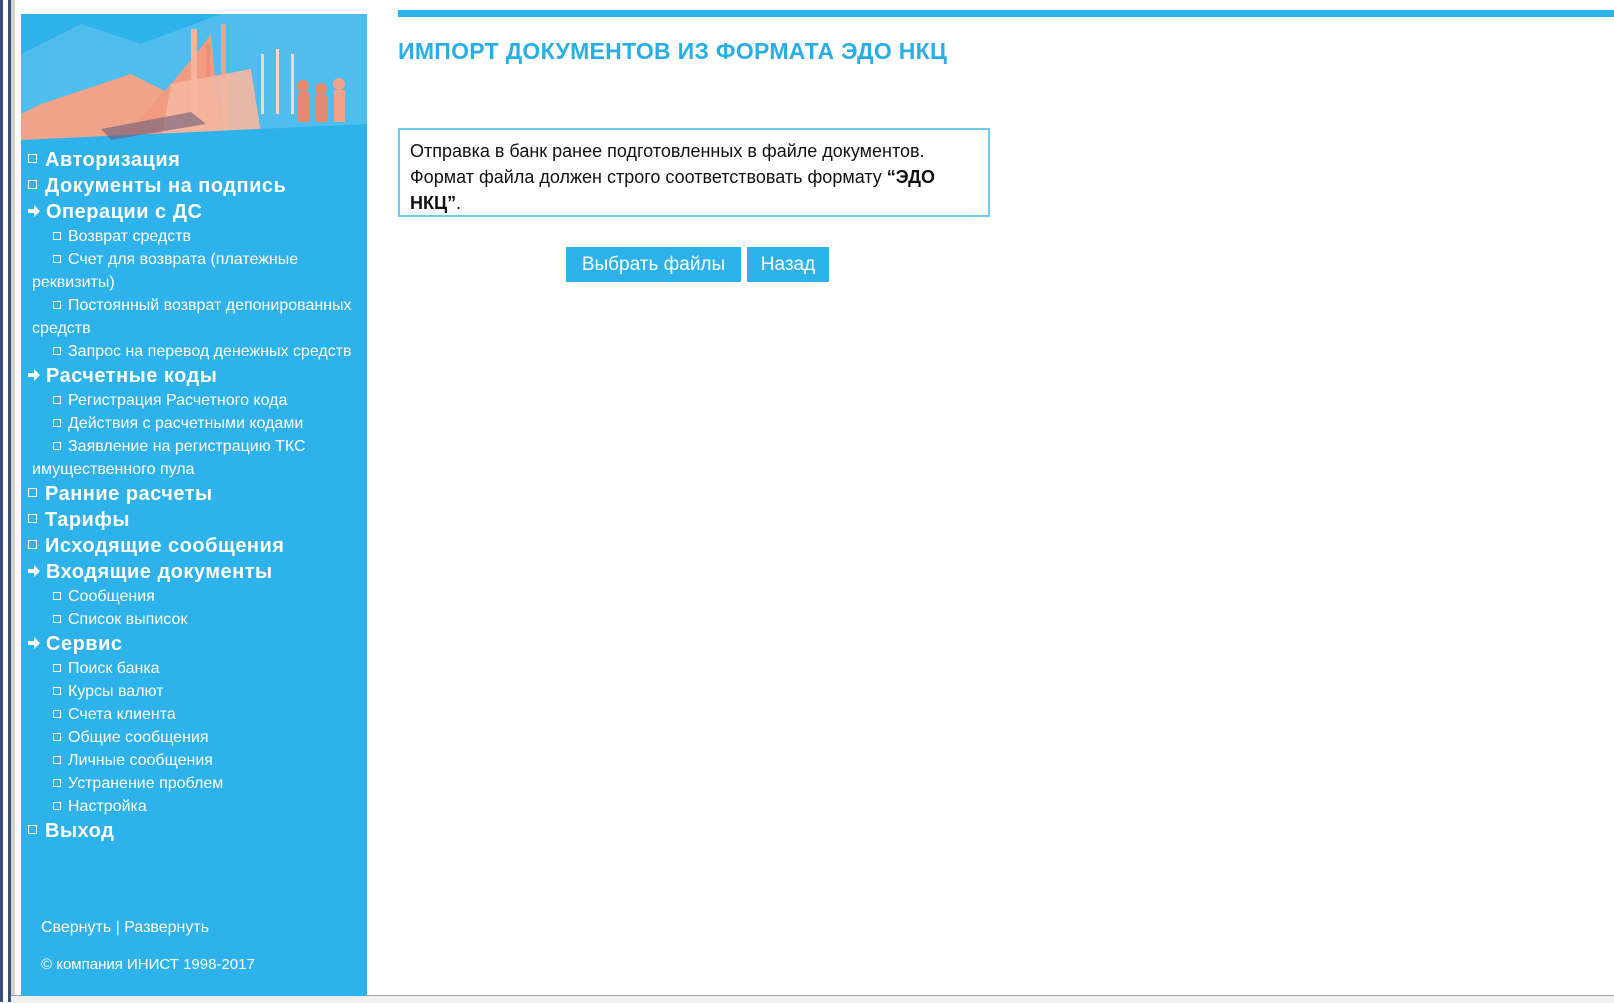  Describe the element at coordinates (194, 186) in the screenshot. I see `menu-item-docs-to-sign: Документы на подпись` at that location.